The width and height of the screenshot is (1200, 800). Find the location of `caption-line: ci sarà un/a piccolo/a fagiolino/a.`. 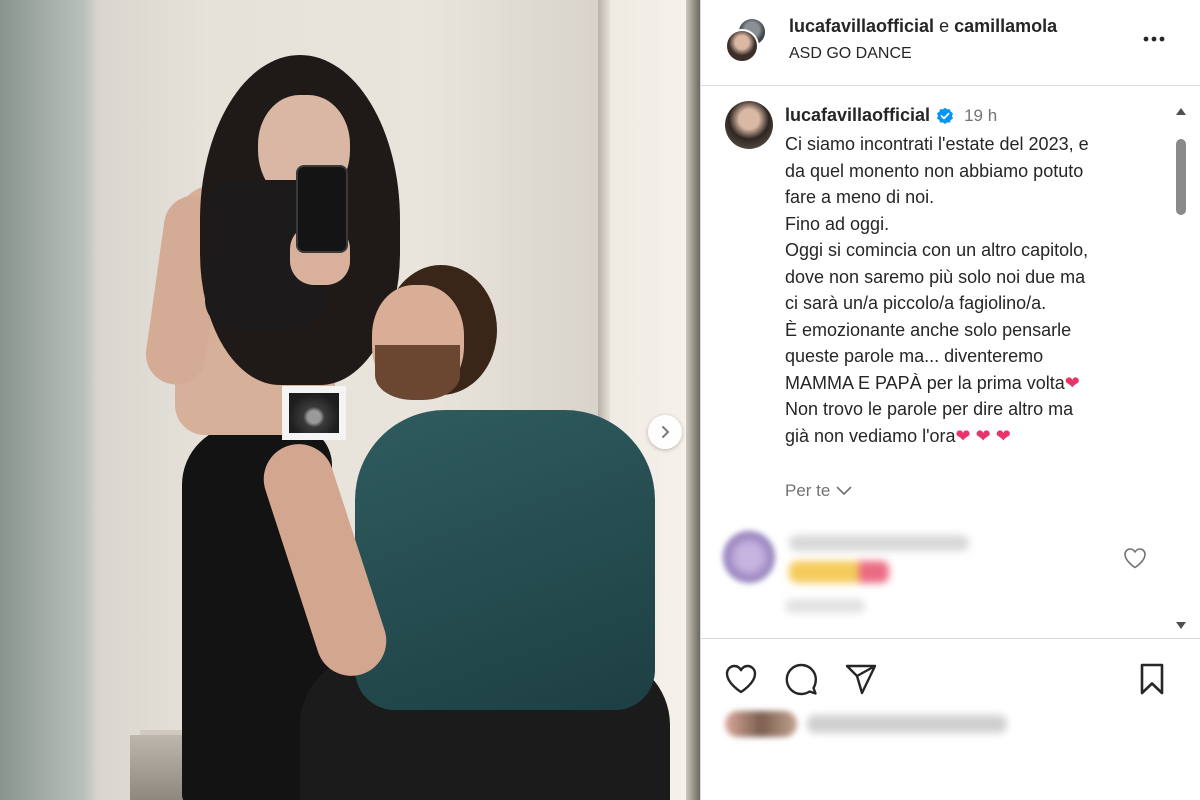

caption-line: ci sarà un/a piccolo/a fagiolino/a. is located at coordinates (916, 303).